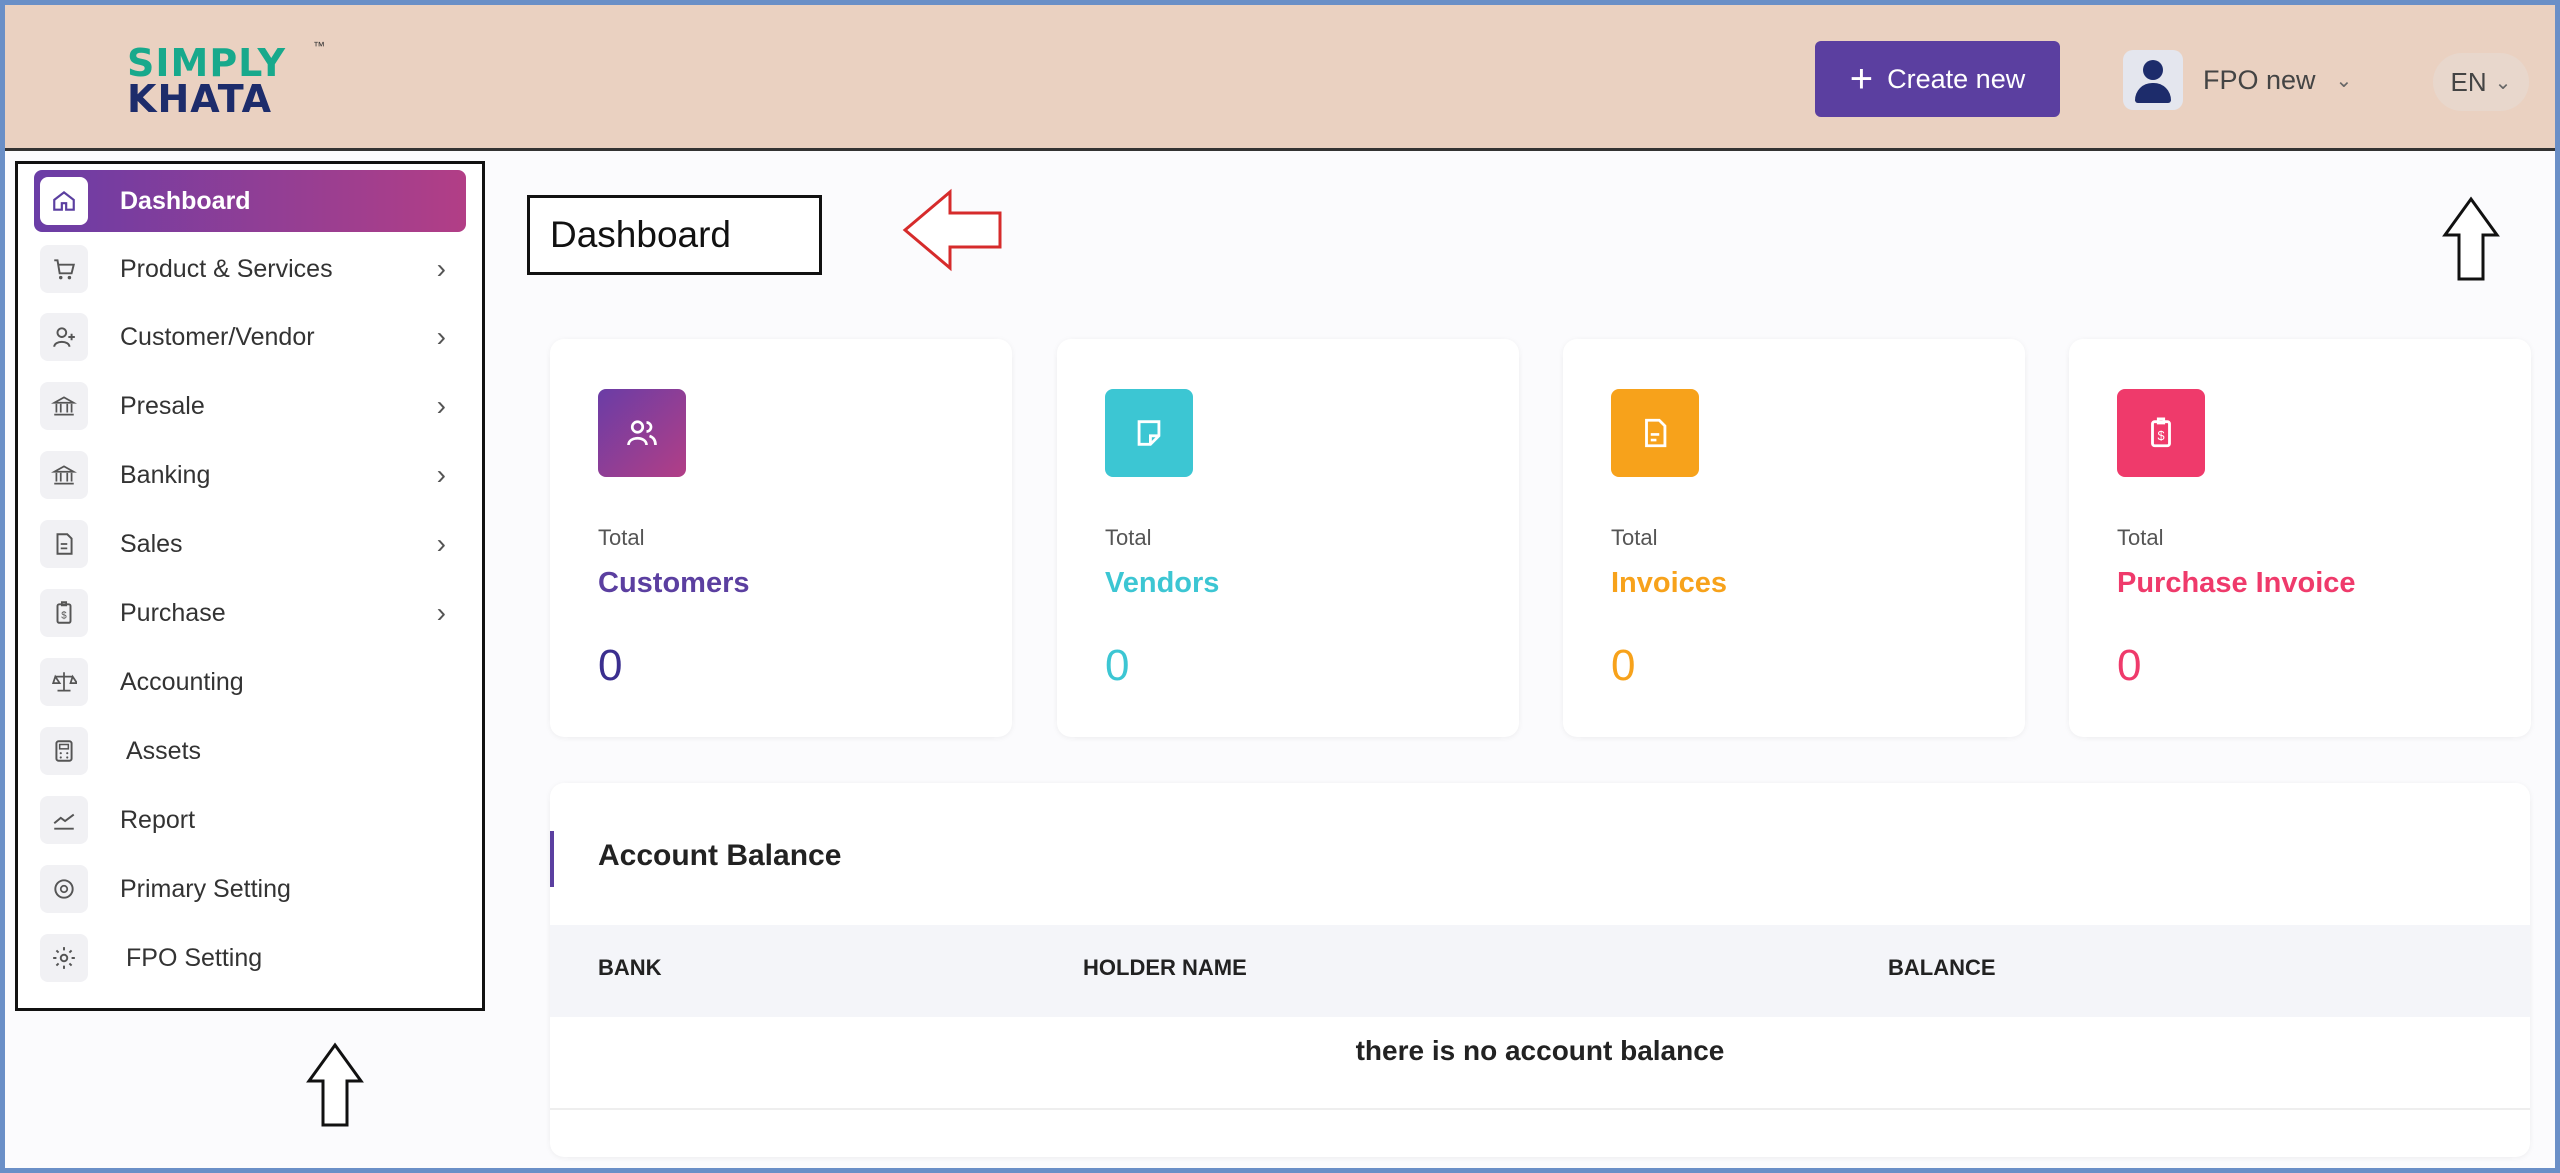 The width and height of the screenshot is (2560, 1173). I want to click on sidebar-item-product-services: Product & Services ›, so click(250, 269).